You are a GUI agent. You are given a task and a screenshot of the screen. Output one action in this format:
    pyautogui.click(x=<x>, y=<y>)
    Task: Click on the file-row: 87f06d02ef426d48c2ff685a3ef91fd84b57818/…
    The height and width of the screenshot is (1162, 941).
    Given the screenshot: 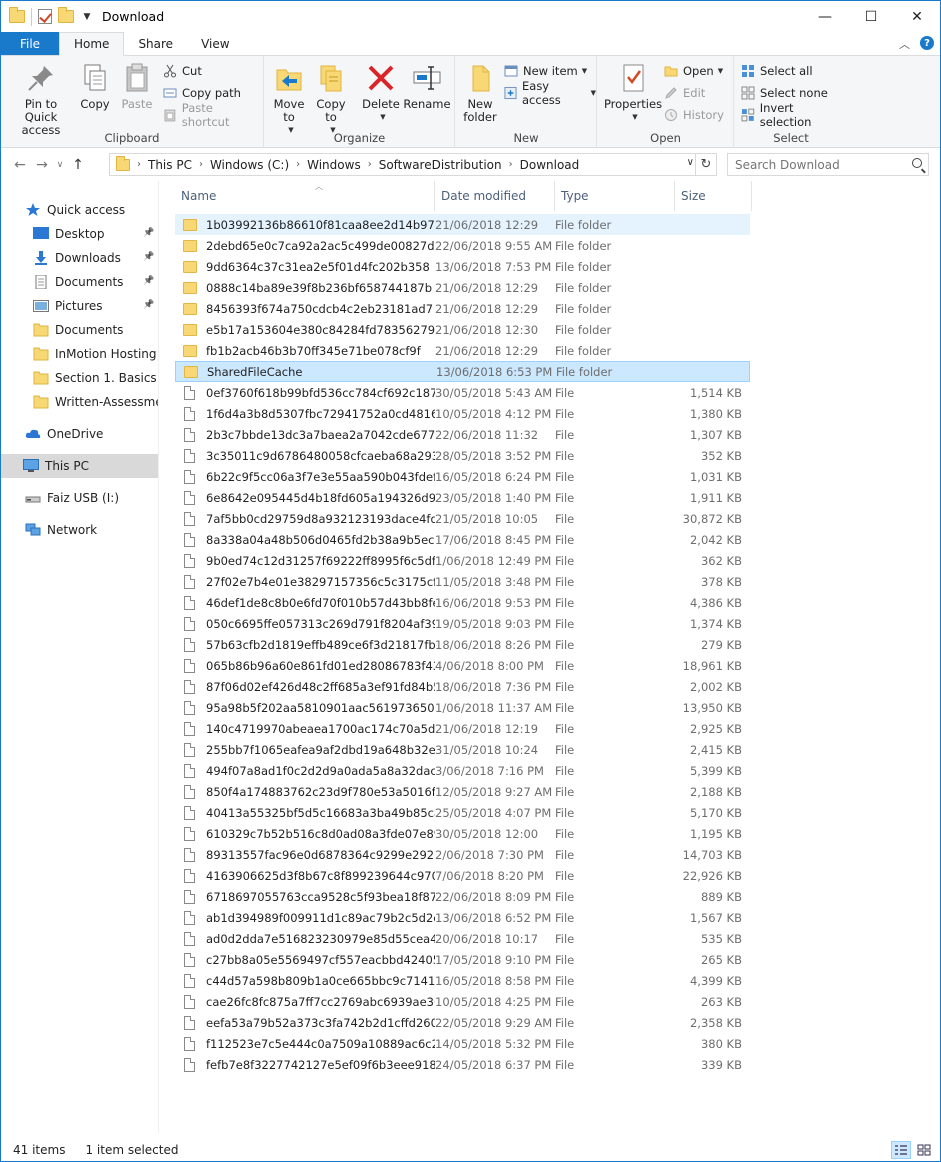 What is the action you would take?
    pyautogui.click(x=462, y=686)
    